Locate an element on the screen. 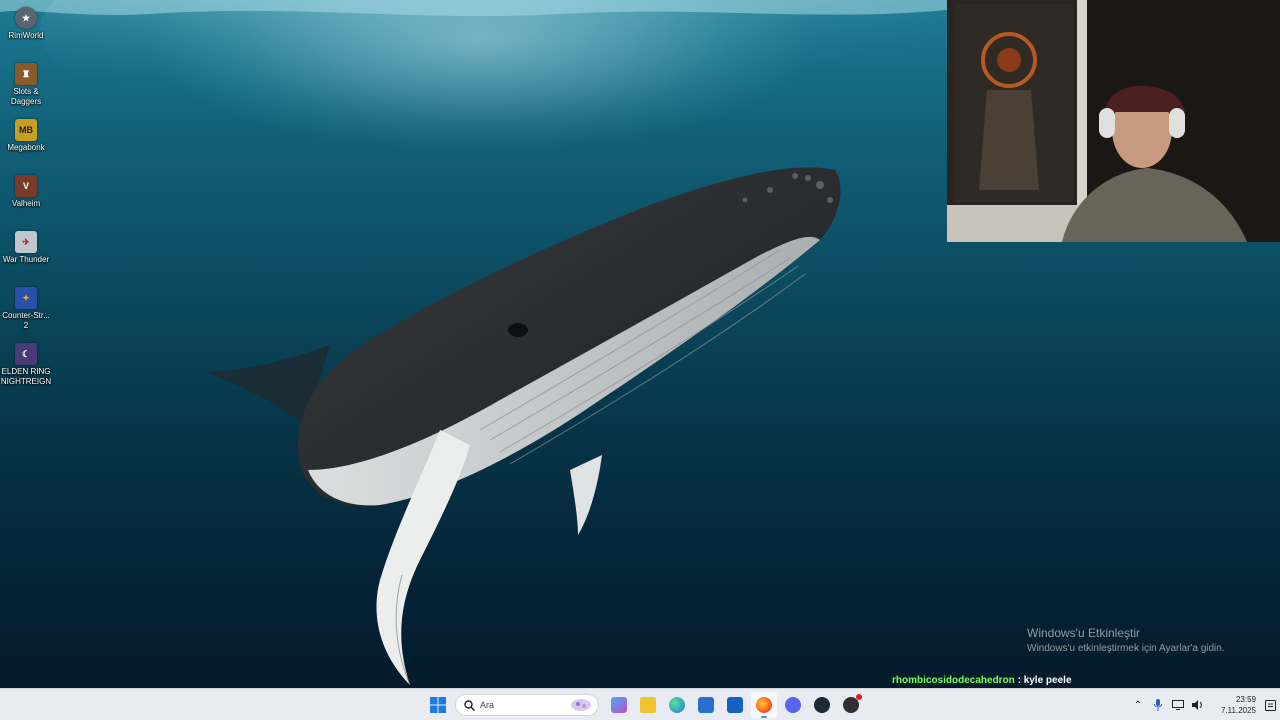 The width and height of the screenshot is (1280, 720). obs-icon is located at coordinates (852, 703).